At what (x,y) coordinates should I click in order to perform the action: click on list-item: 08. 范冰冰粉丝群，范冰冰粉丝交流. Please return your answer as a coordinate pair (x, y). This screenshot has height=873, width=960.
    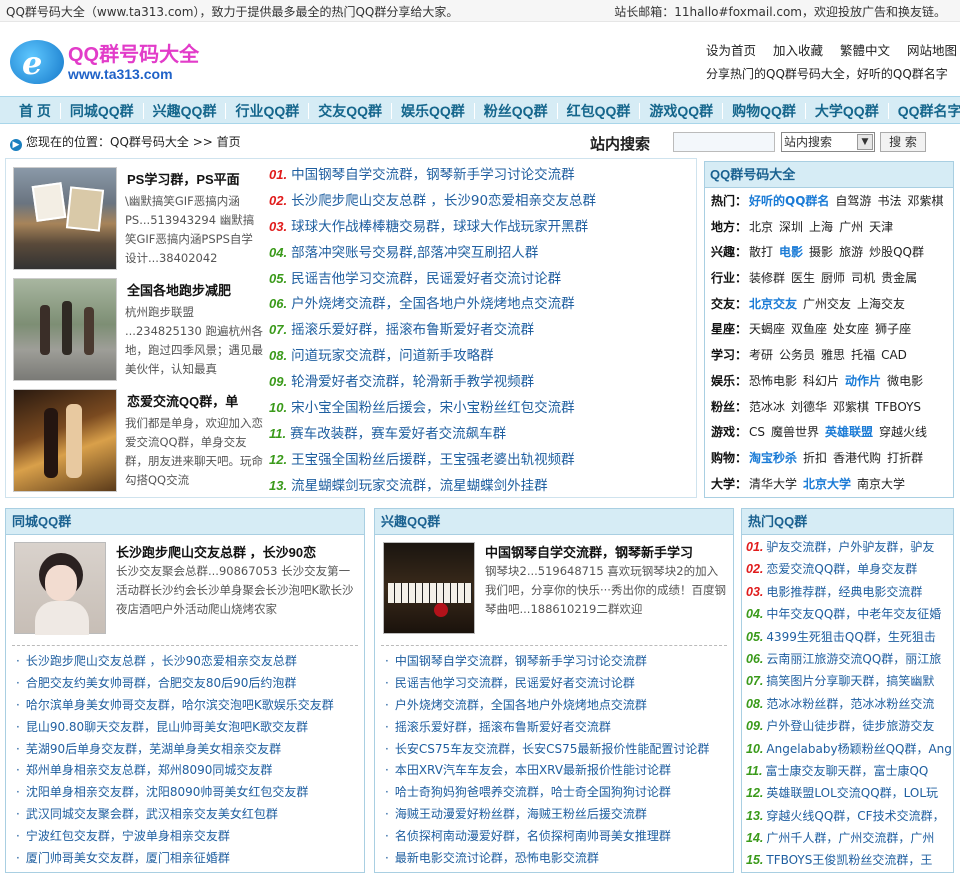
    Looking at the image, I should click on (849, 704).